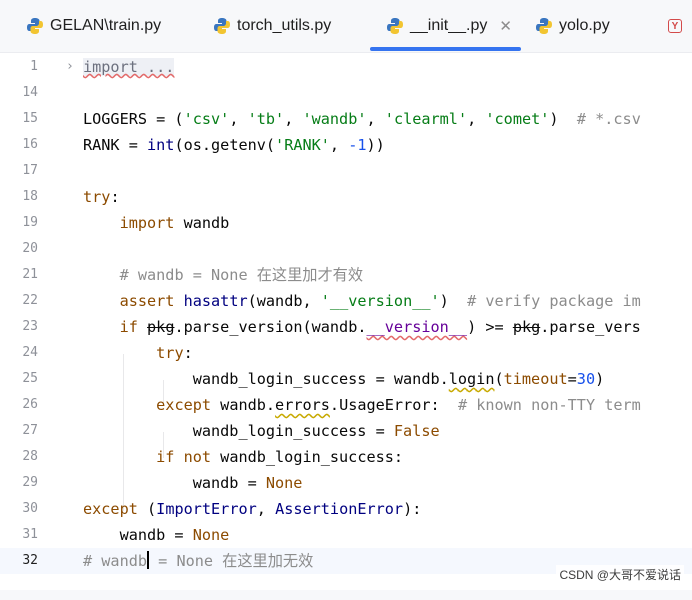 The image size is (692, 600). Describe the element at coordinates (284, 25) in the screenshot. I see `tab-label: torch_utils.py` at that location.